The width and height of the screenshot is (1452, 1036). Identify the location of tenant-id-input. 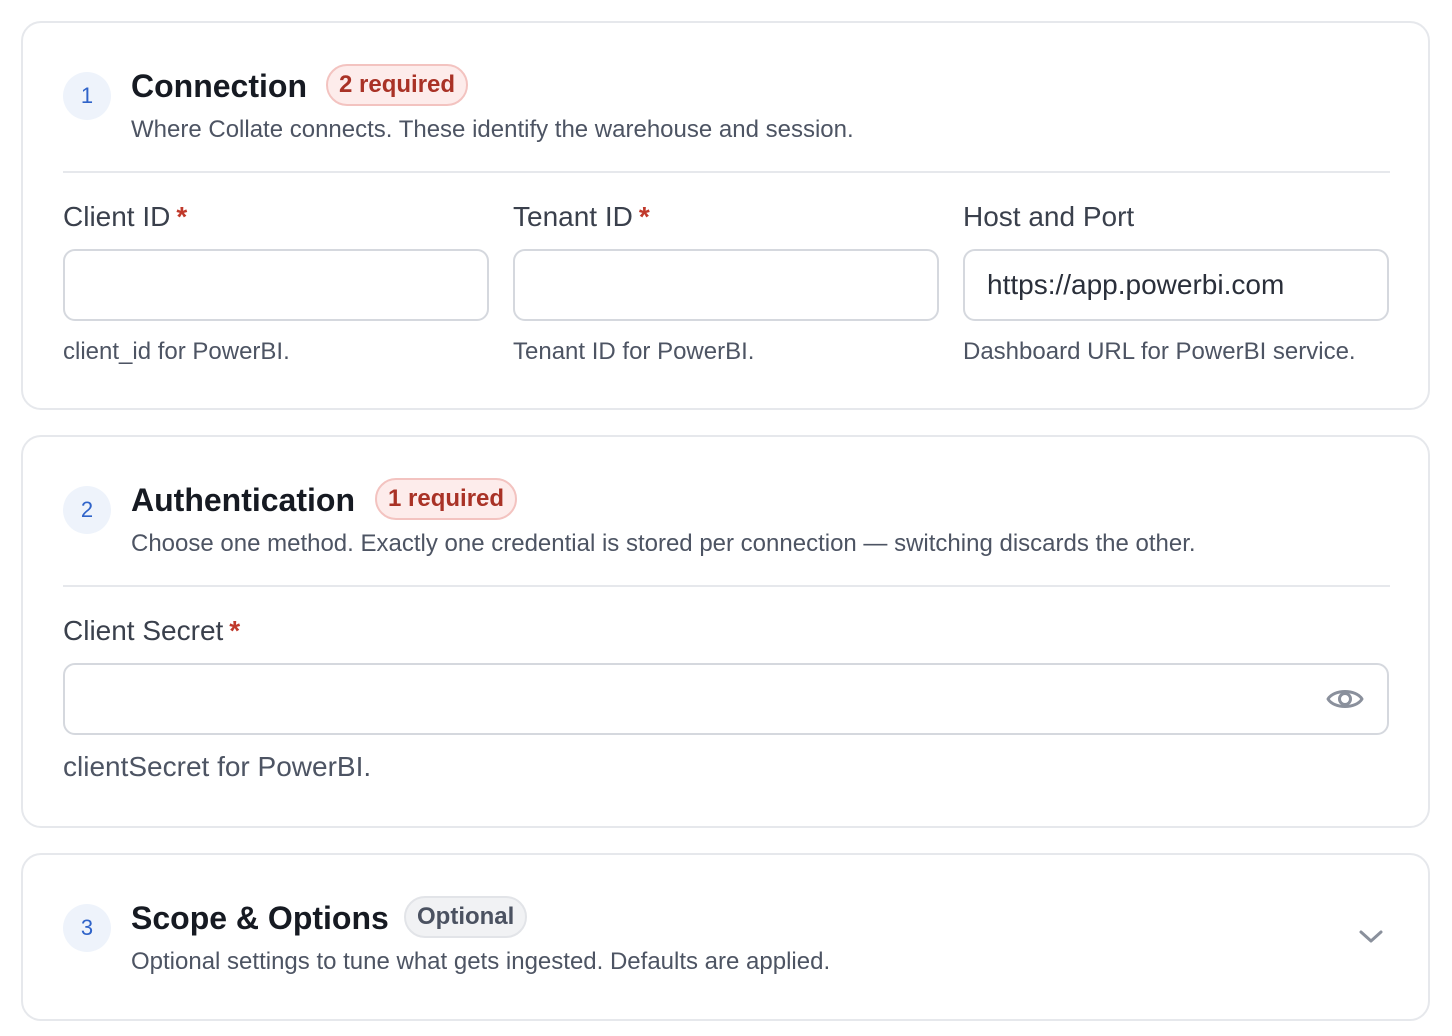
(726, 285).